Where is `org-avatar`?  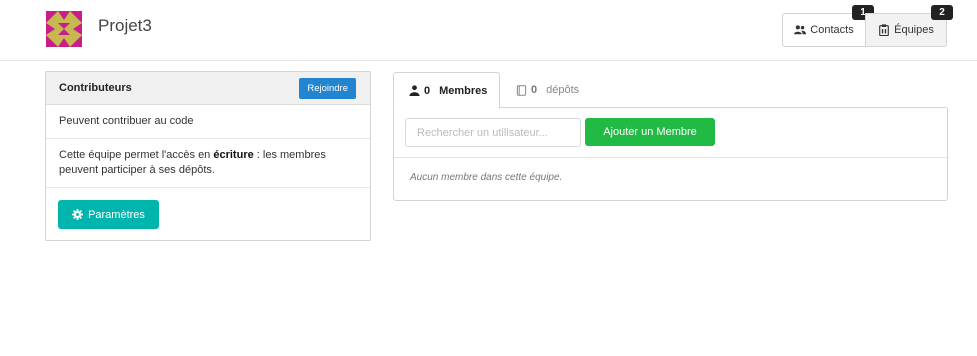
org-avatar is located at coordinates (64, 29).